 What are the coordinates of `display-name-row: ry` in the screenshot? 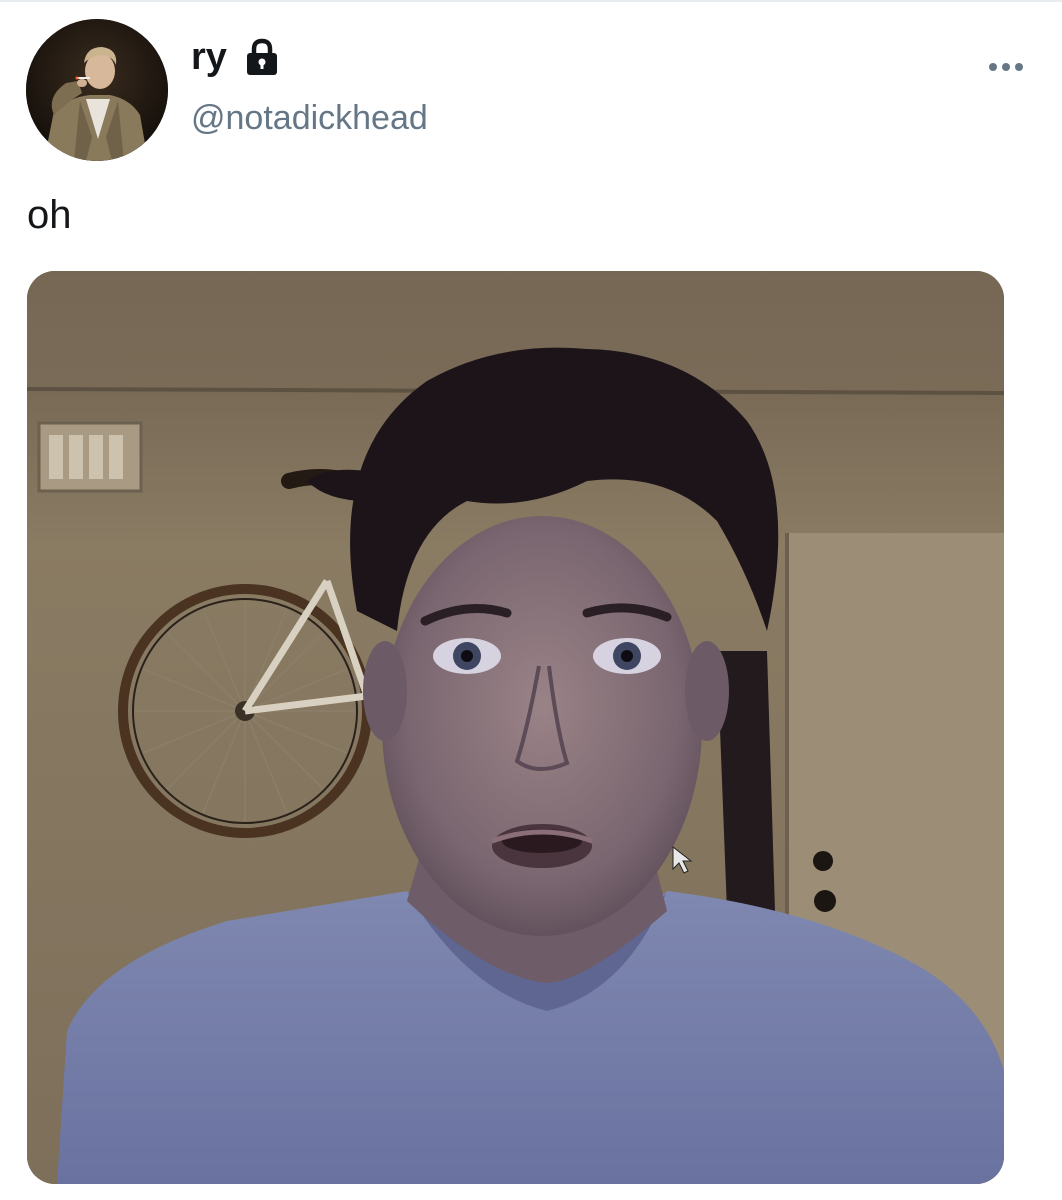 It's located at (235, 57).